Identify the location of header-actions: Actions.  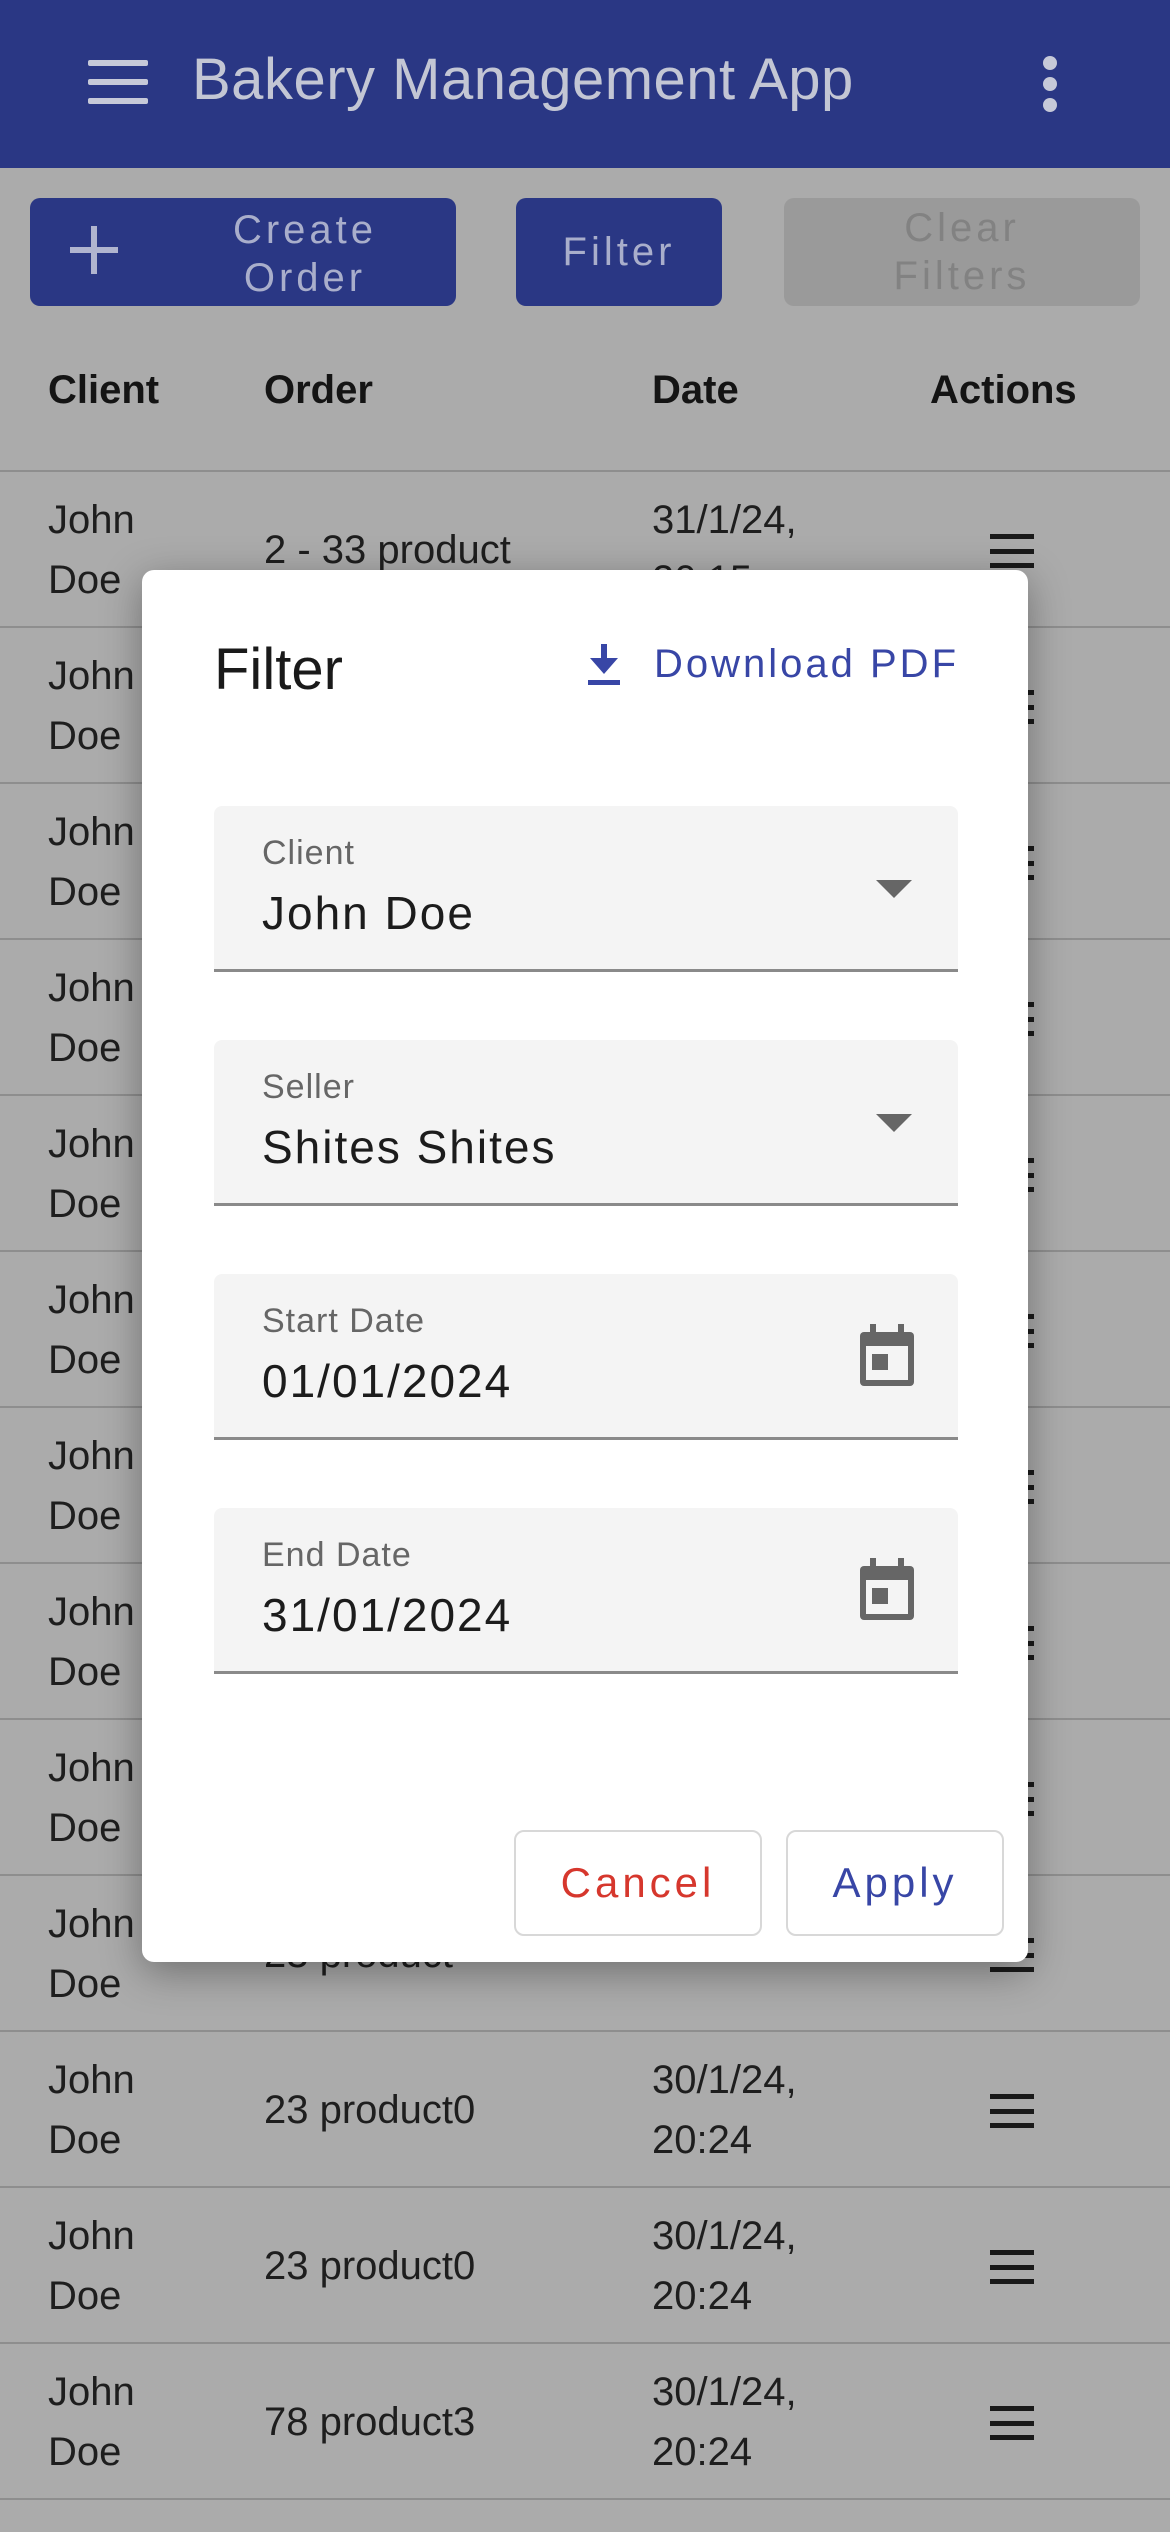
(1003, 390).